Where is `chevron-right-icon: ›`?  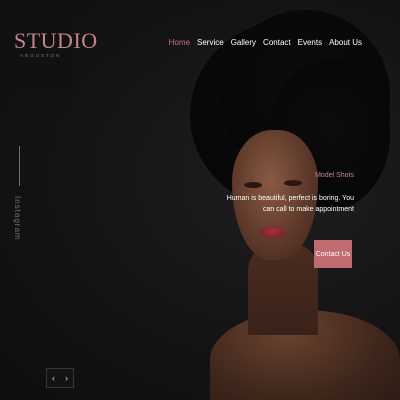
chevron-right-icon: › is located at coordinates (66, 378).